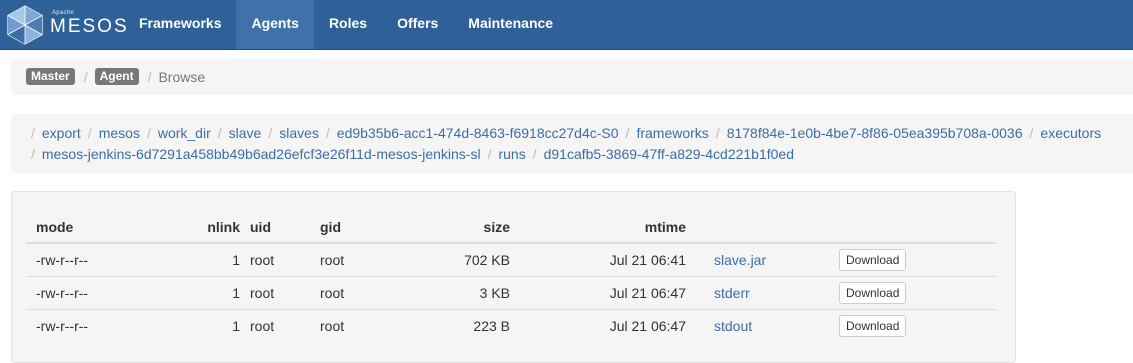 This screenshot has height=363, width=1133. I want to click on column-header-mtime: mtime, so click(598, 228).